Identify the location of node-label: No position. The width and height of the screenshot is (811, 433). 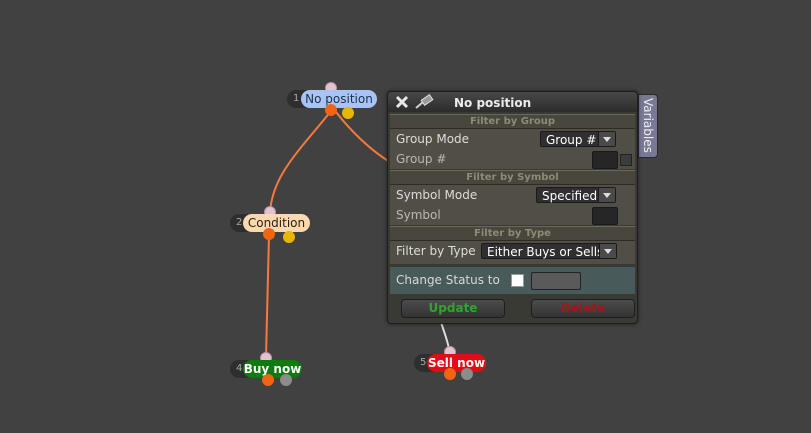
(339, 99).